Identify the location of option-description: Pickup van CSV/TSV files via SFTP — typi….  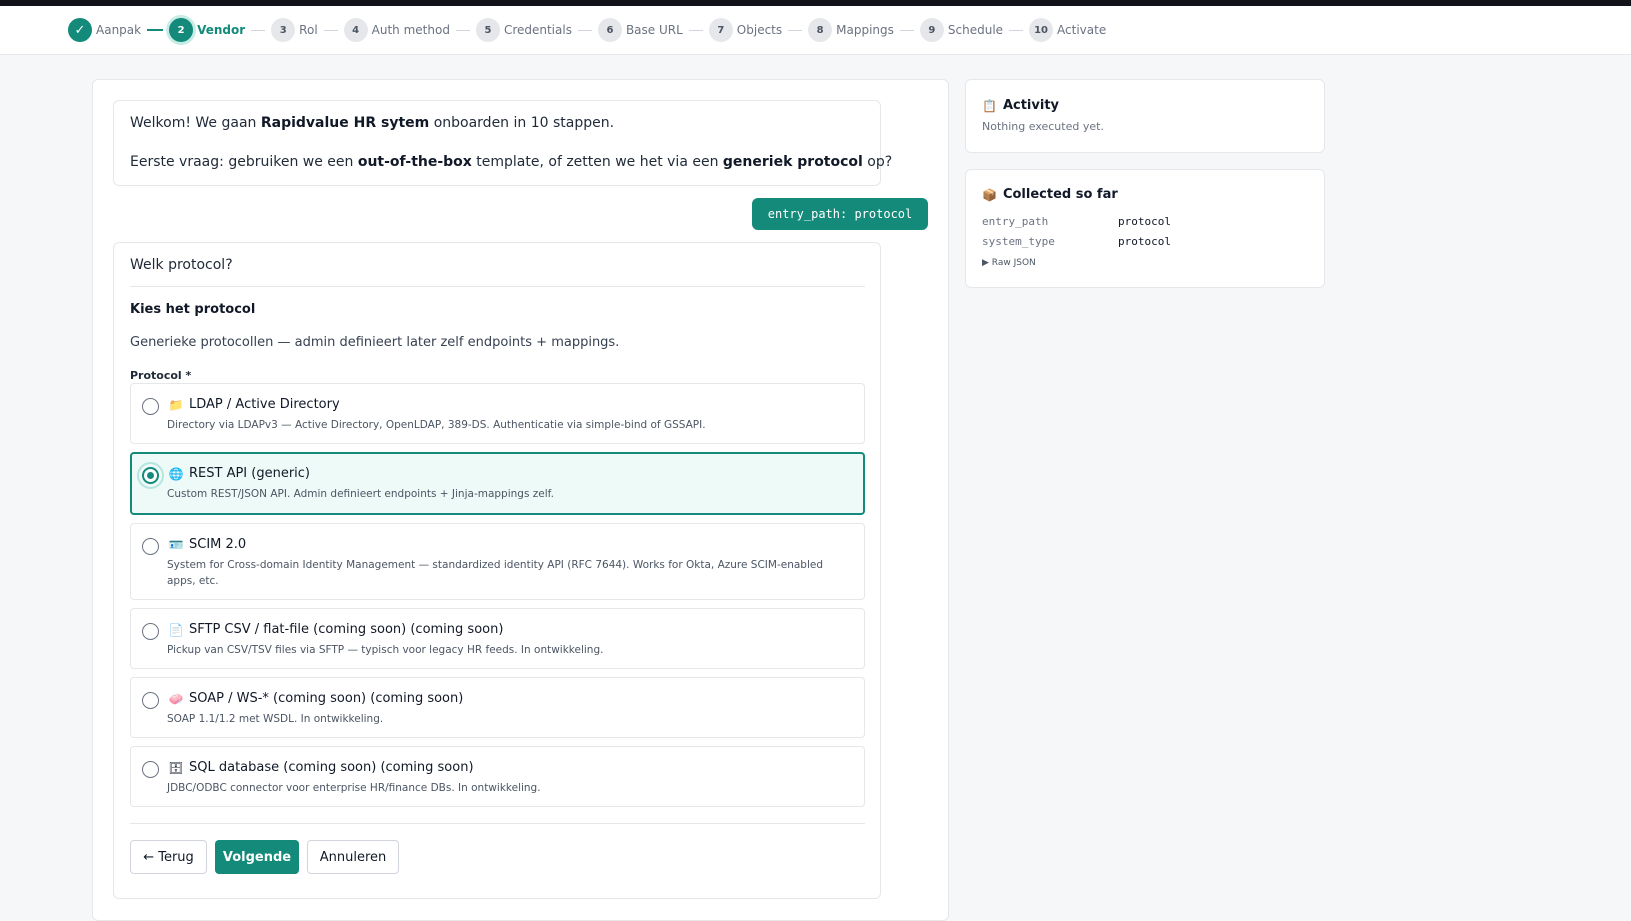
(385, 650).